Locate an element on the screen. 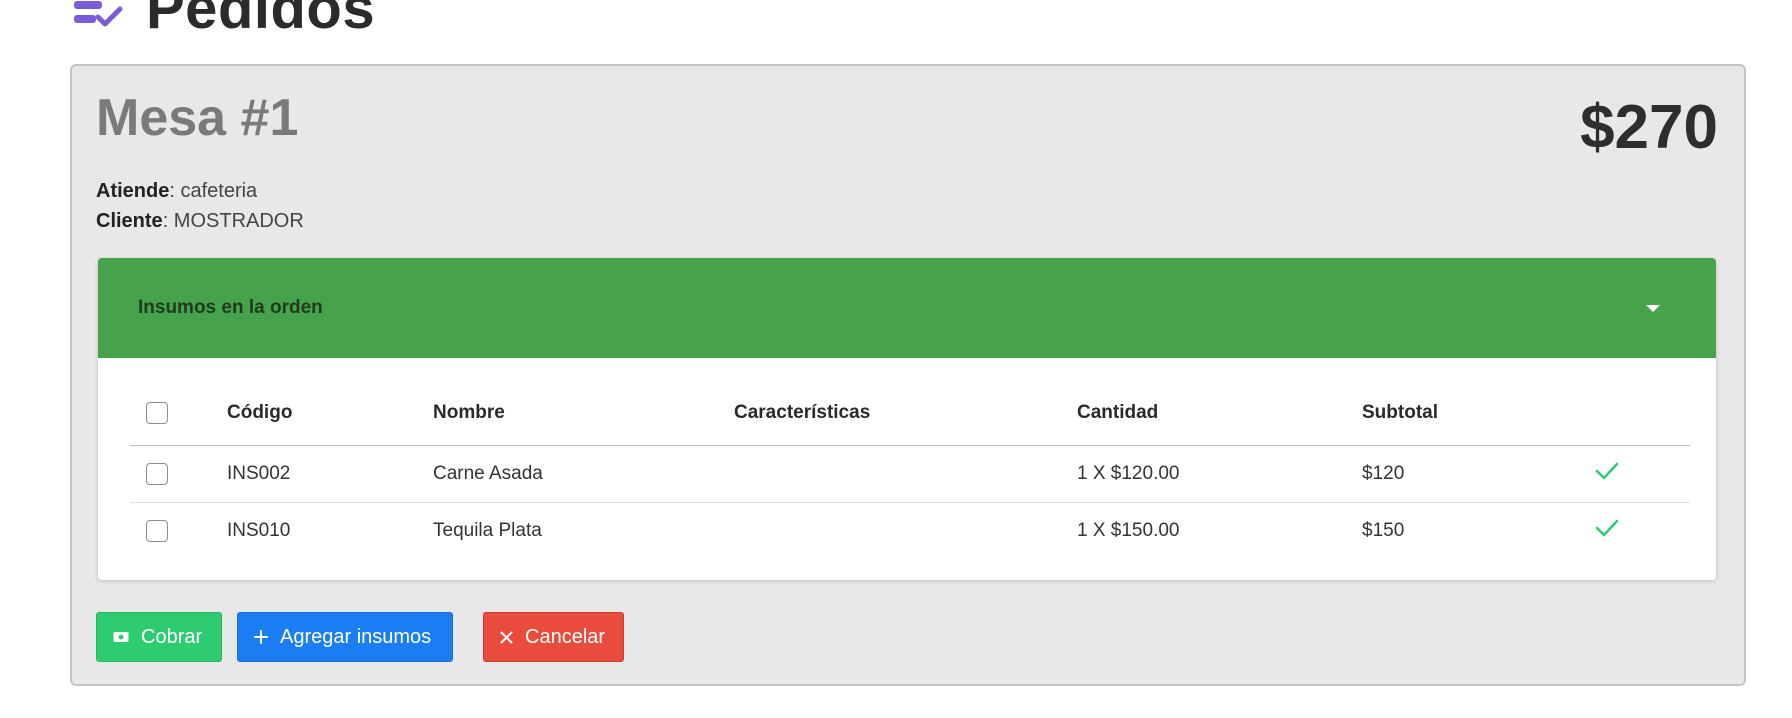 The image size is (1792, 718). column-header-status is located at coordinates (1642, 407).